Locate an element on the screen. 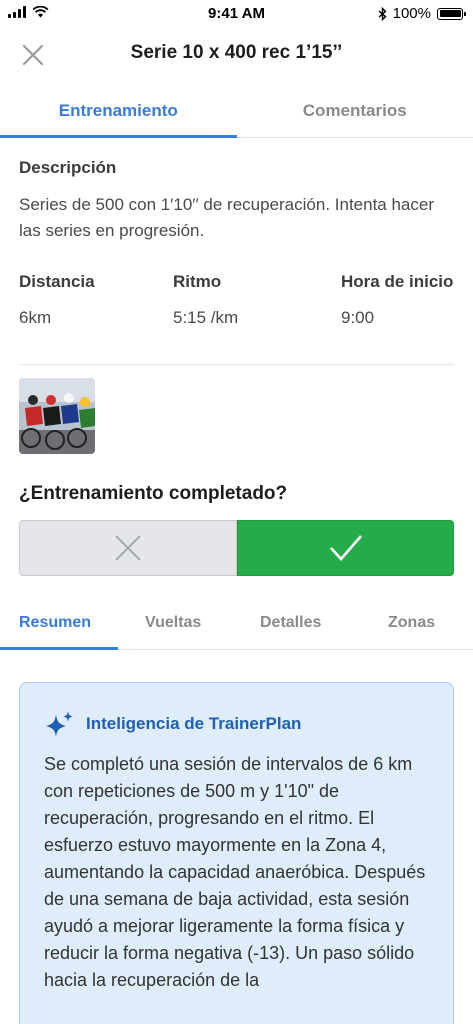  x-icon is located at coordinates (128, 548).